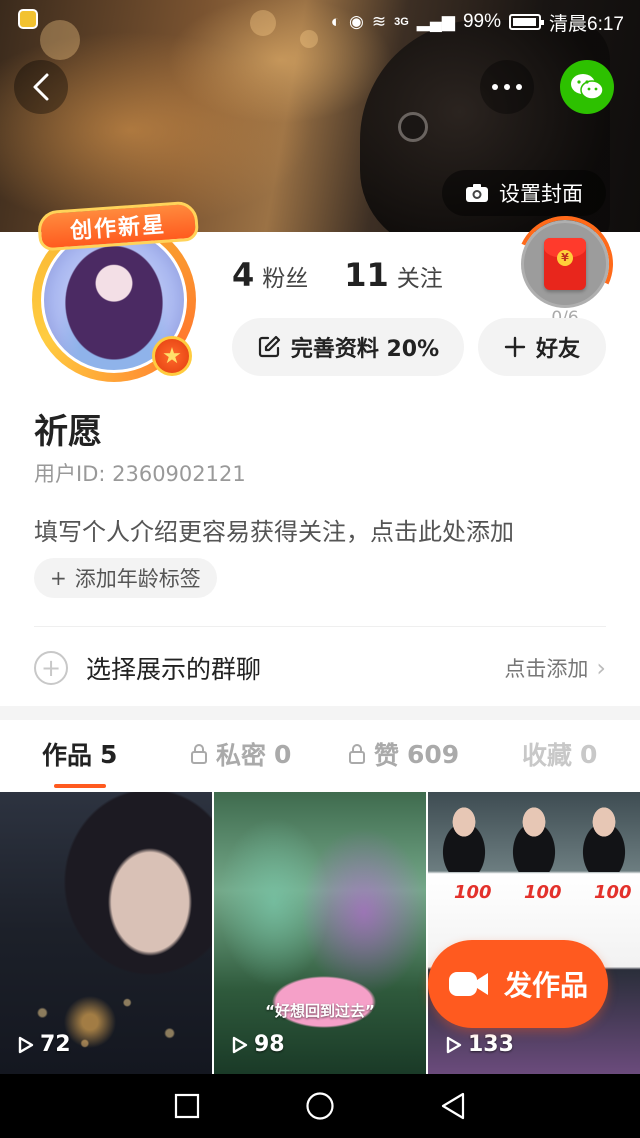  I want to click on complete-profile-label: 完善资料 20%, so click(365, 349).